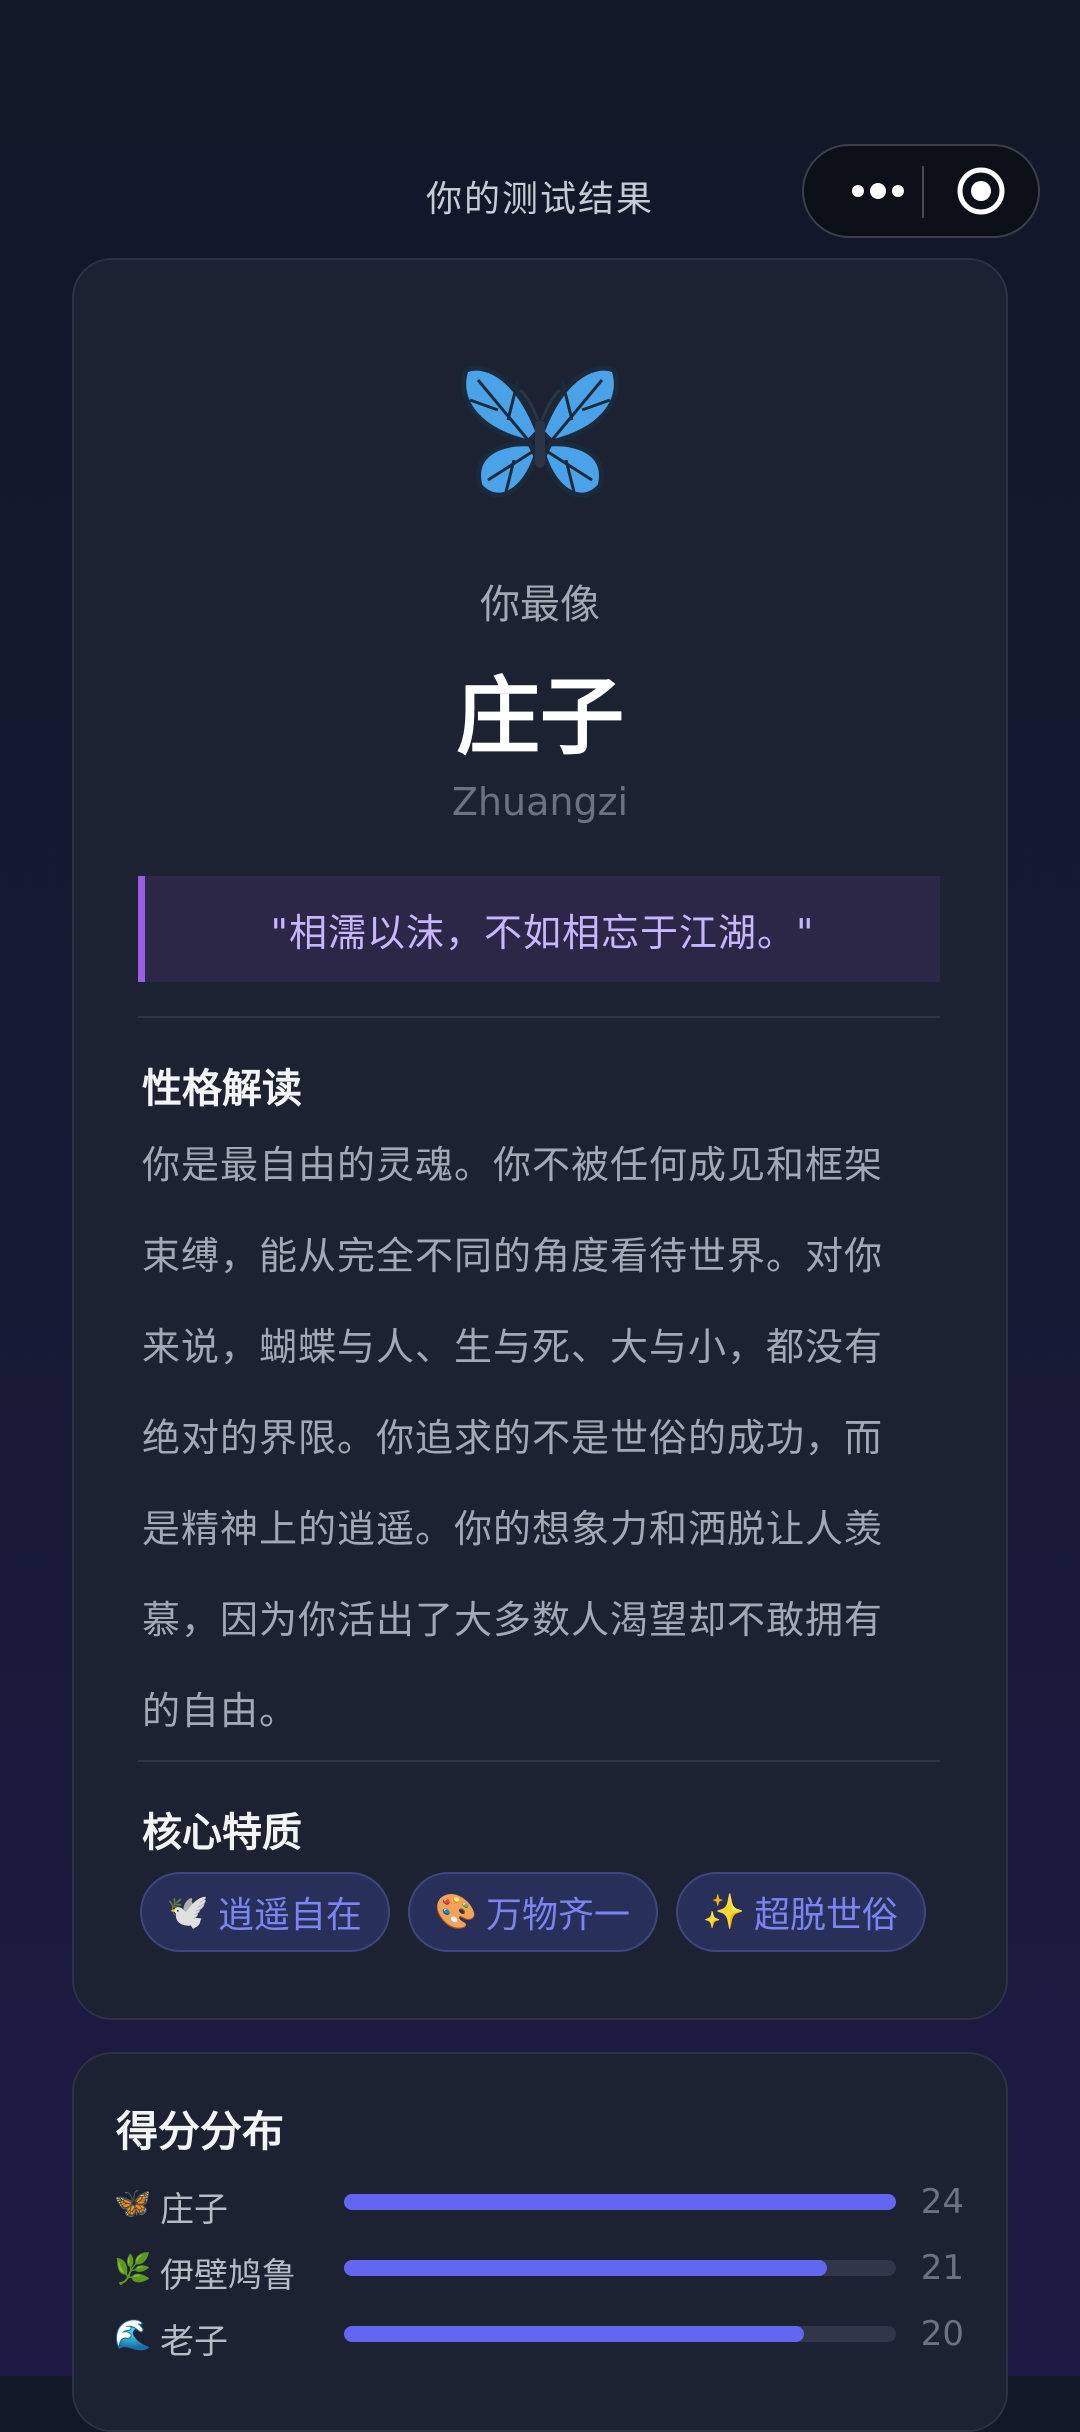 Image resolution: width=1080 pixels, height=2432 pixels. What do you see at coordinates (133, 2269) in the screenshot?
I see `herb-icon: 🌿` at bounding box center [133, 2269].